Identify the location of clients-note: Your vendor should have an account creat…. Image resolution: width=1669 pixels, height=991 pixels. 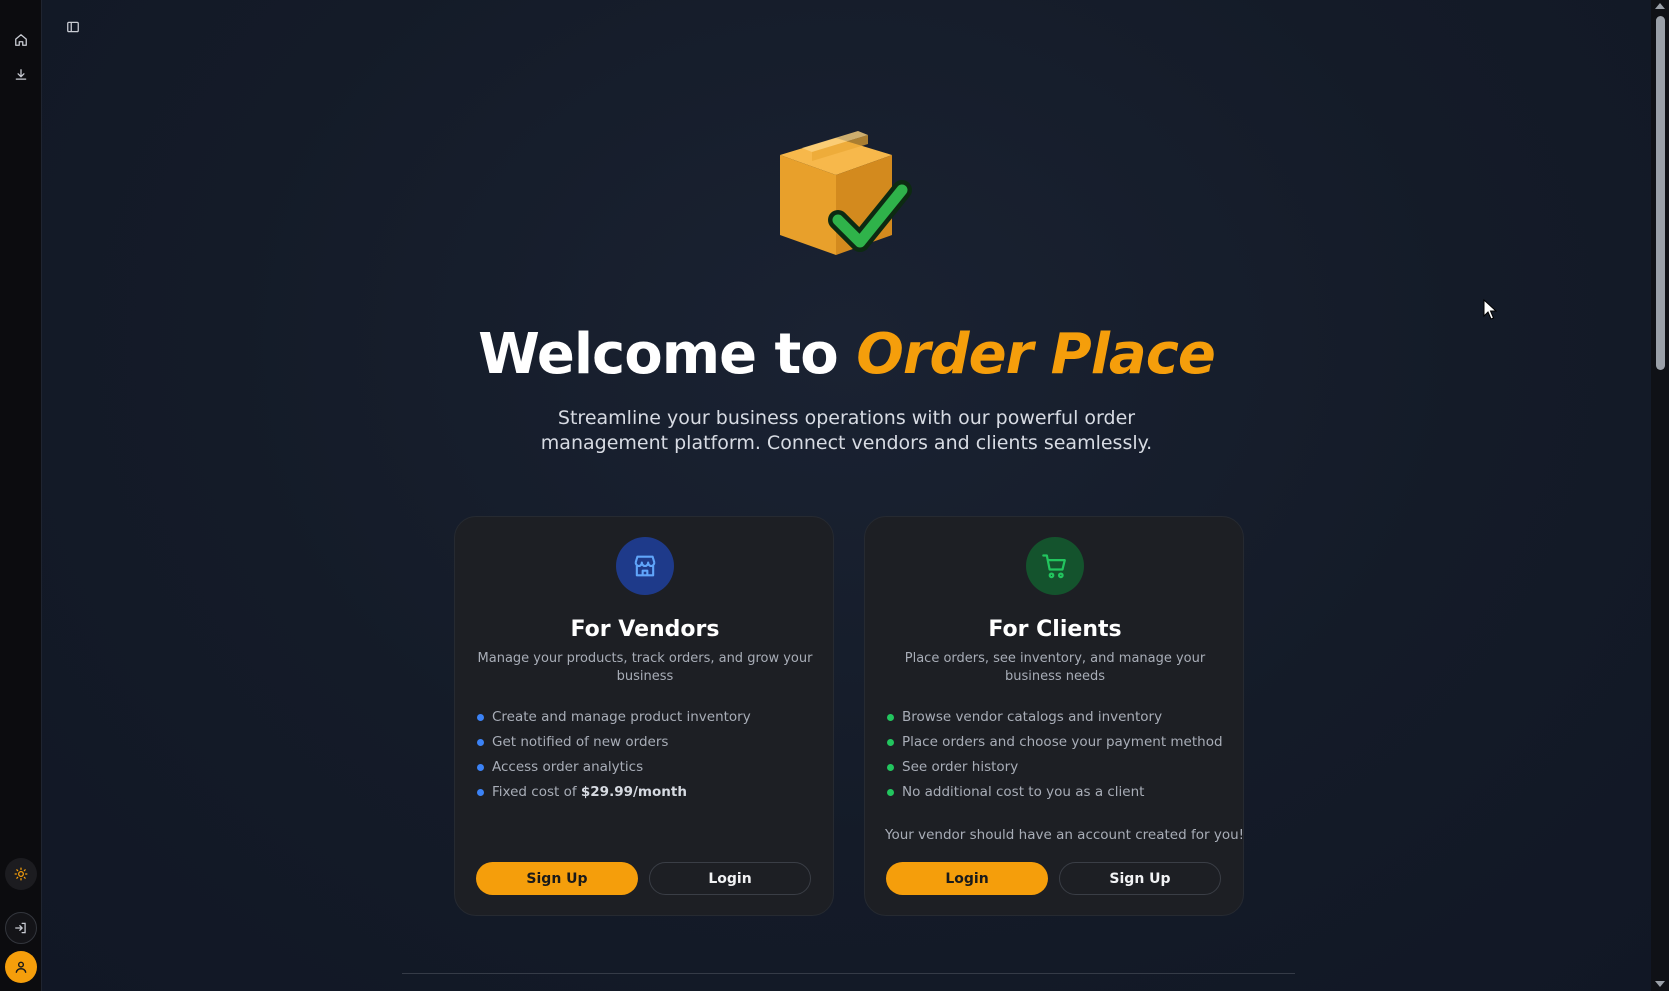
(1065, 835).